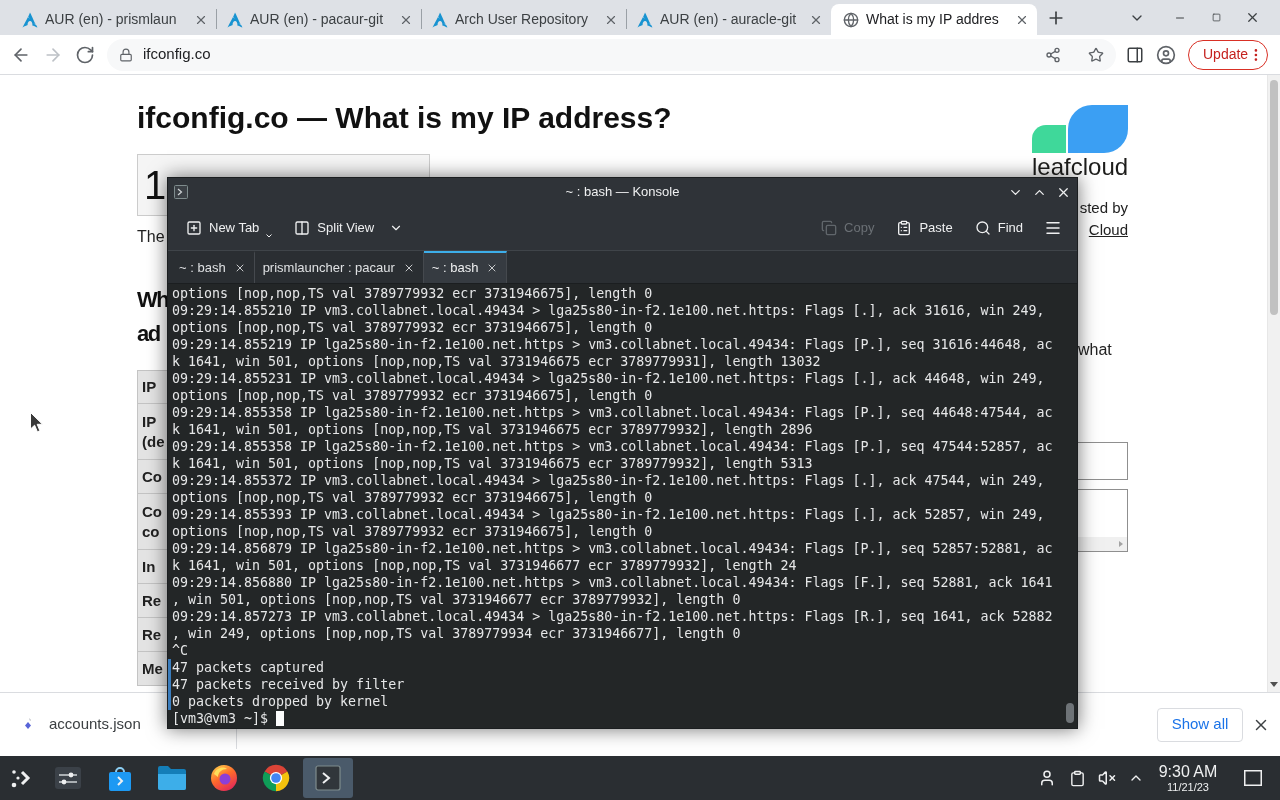 This screenshot has height=800, width=1280. What do you see at coordinates (95, 724) in the screenshot?
I see `download-file-name: accounts.json` at bounding box center [95, 724].